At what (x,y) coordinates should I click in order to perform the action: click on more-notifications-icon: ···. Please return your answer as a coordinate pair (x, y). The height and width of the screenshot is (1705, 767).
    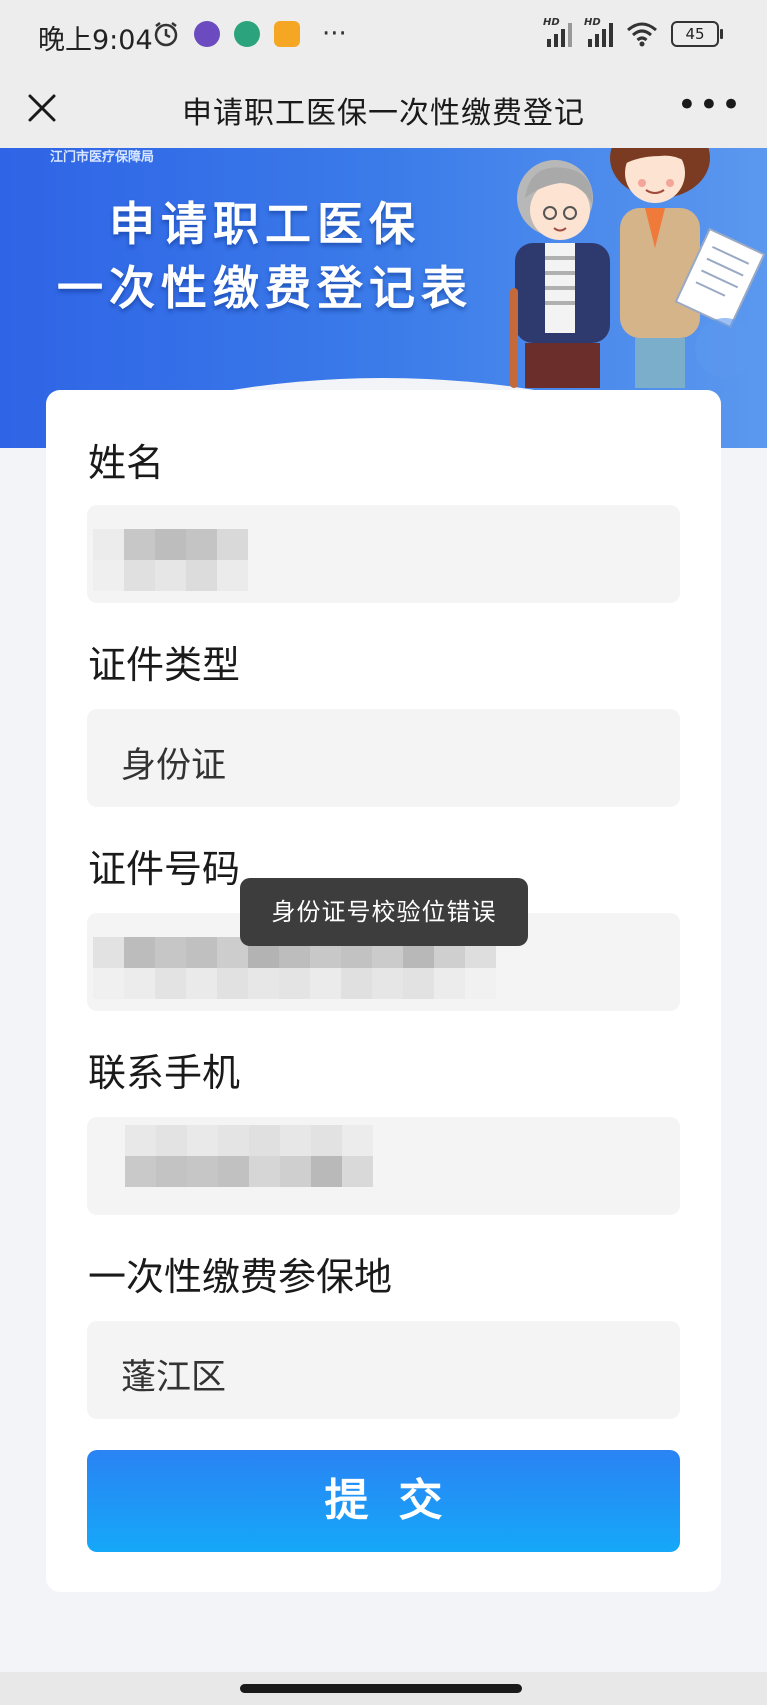
    Looking at the image, I should click on (334, 34).